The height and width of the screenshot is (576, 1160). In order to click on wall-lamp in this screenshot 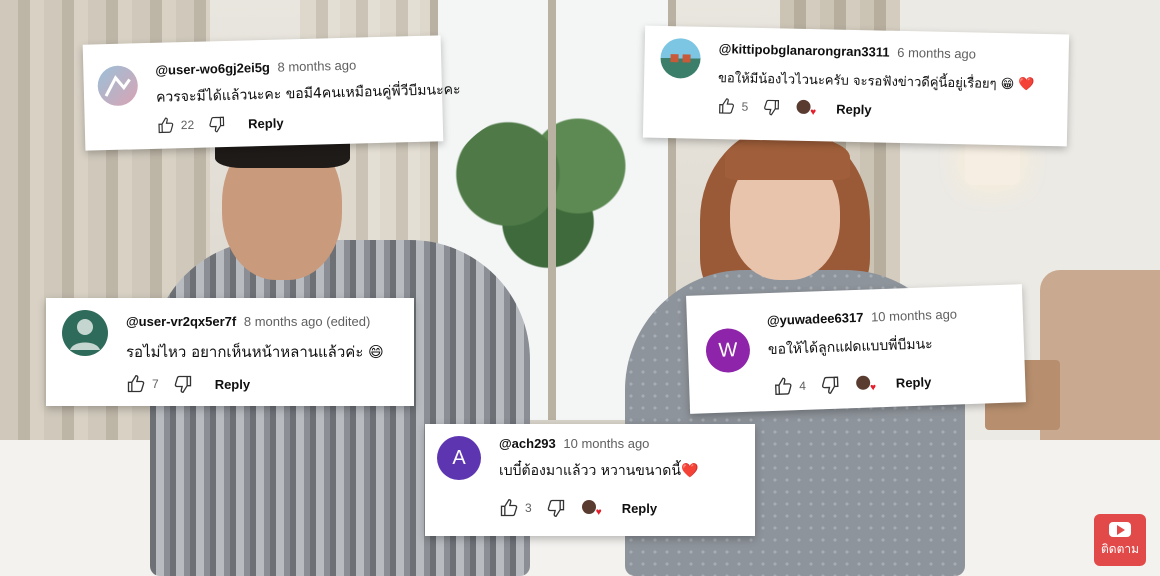, I will do `click(992, 162)`.